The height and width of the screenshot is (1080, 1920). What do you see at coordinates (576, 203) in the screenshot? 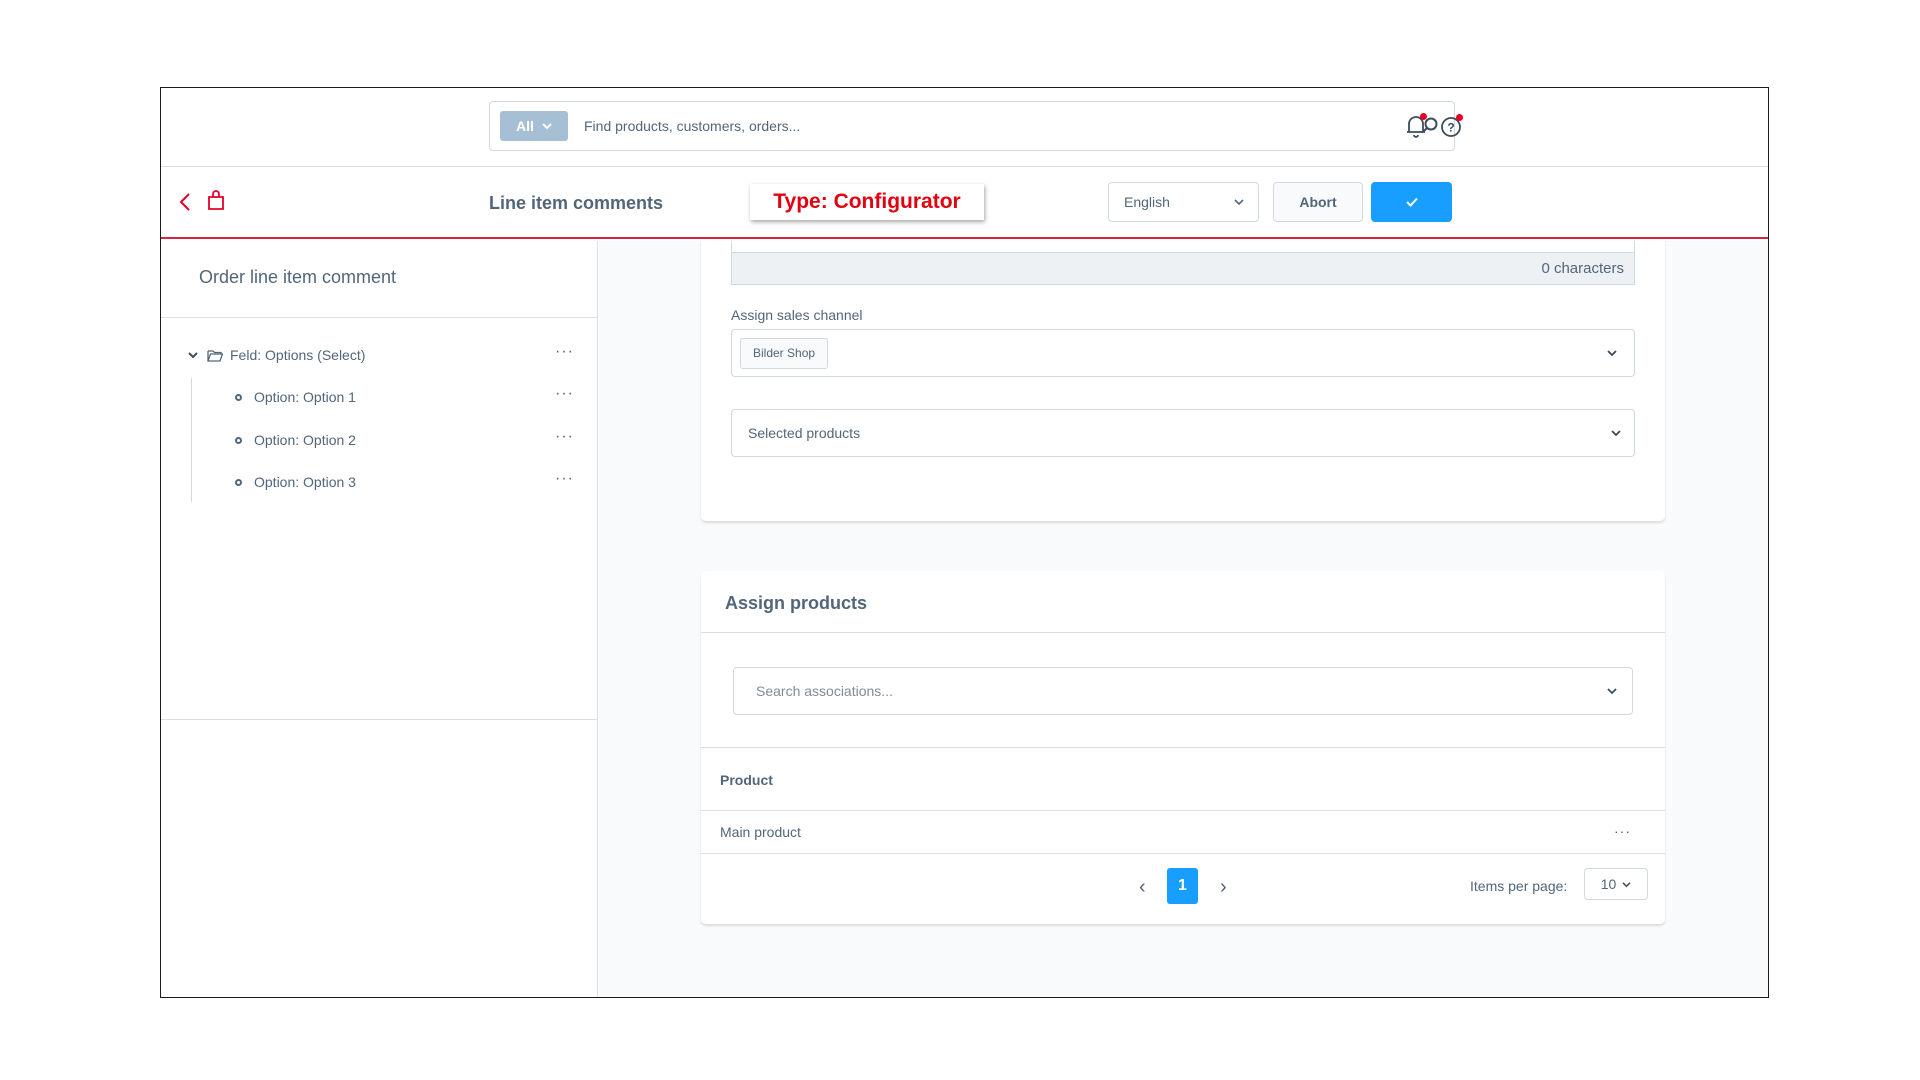
I see `page-title: Line item comments` at bounding box center [576, 203].